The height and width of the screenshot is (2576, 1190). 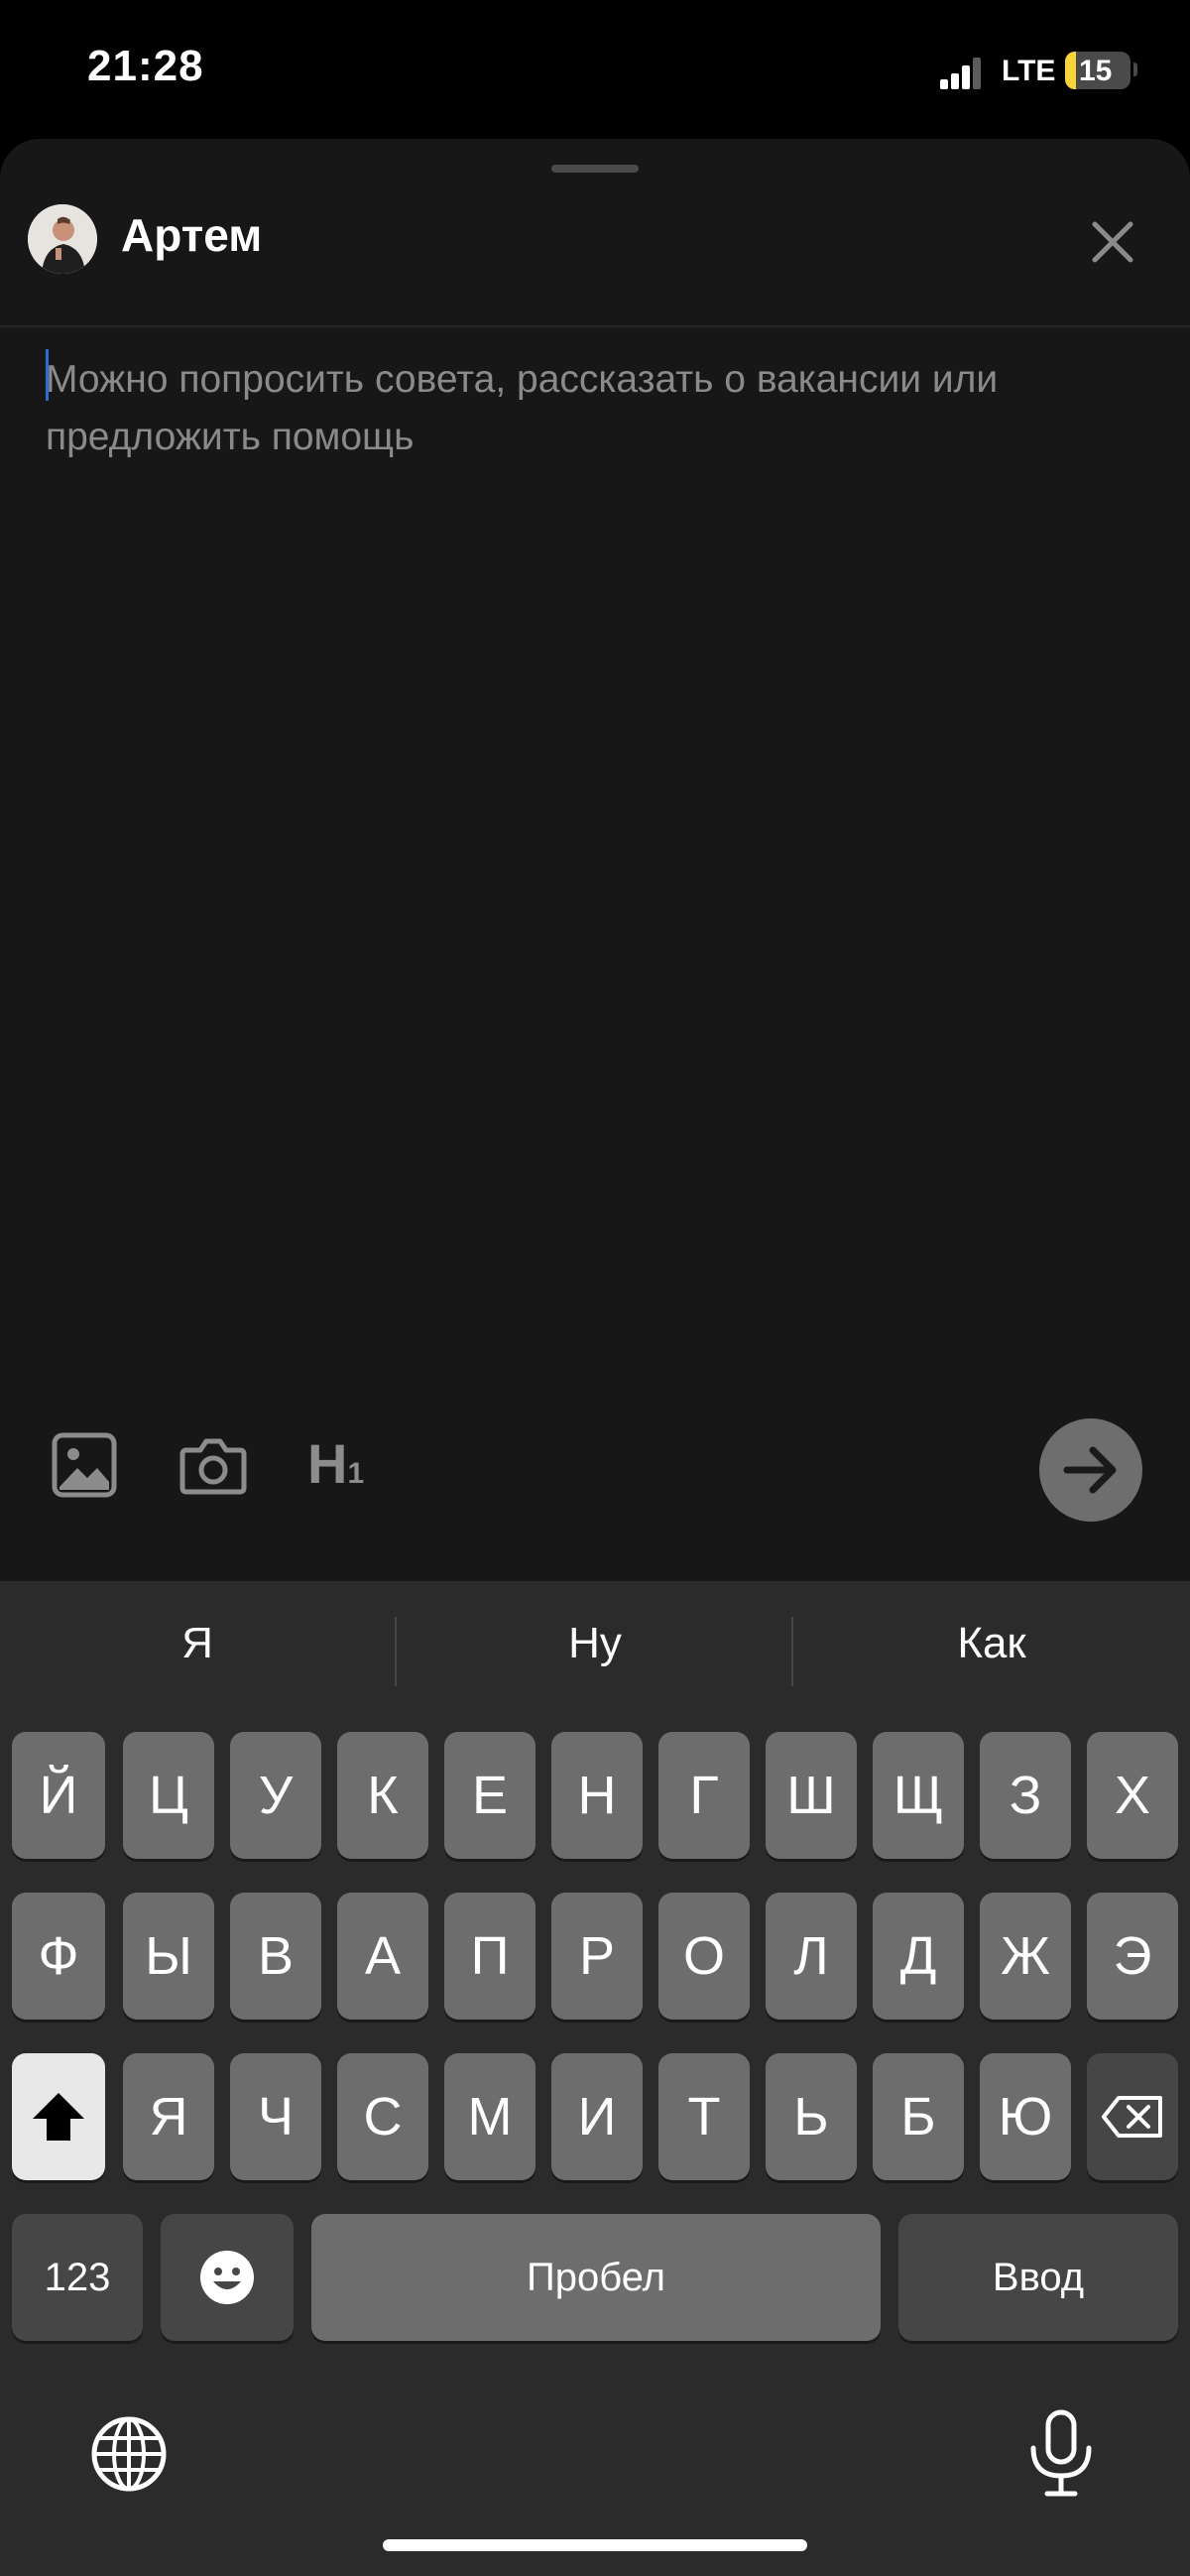 I want to click on microphone-icon, so click(x=1061, y=2453).